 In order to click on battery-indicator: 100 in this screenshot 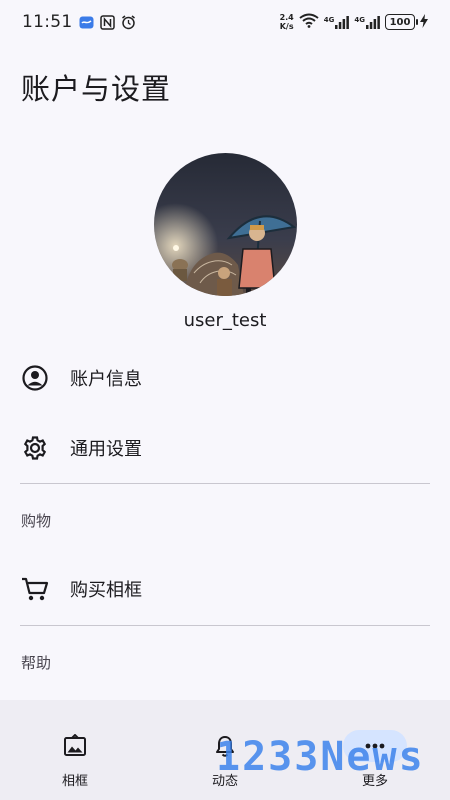, I will do `click(401, 22)`.